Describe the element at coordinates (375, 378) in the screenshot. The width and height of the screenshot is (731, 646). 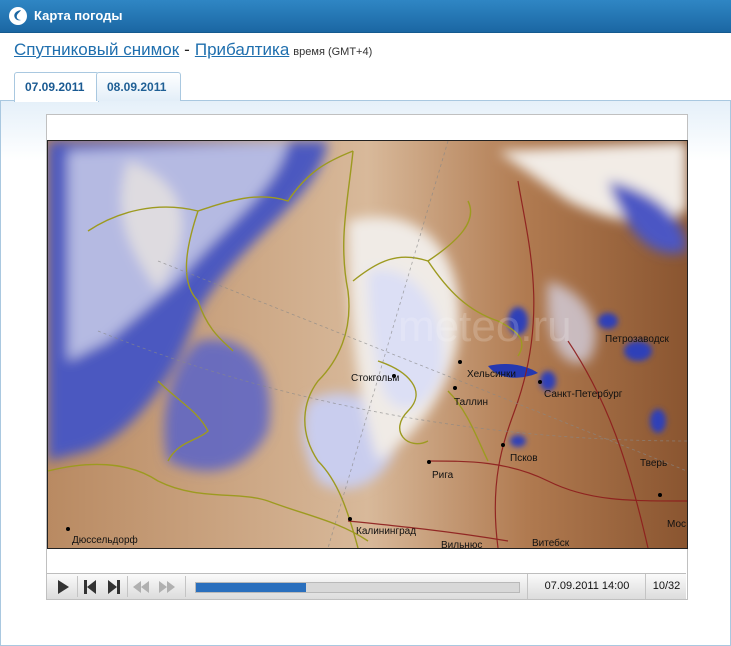
I see `city-label: Стокгольм` at that location.